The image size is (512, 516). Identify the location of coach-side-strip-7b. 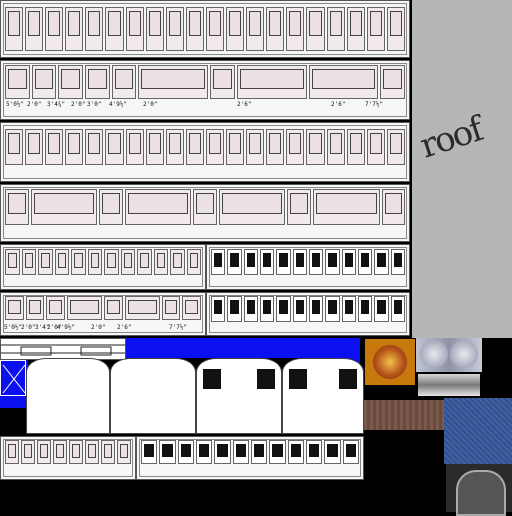
(250, 458).